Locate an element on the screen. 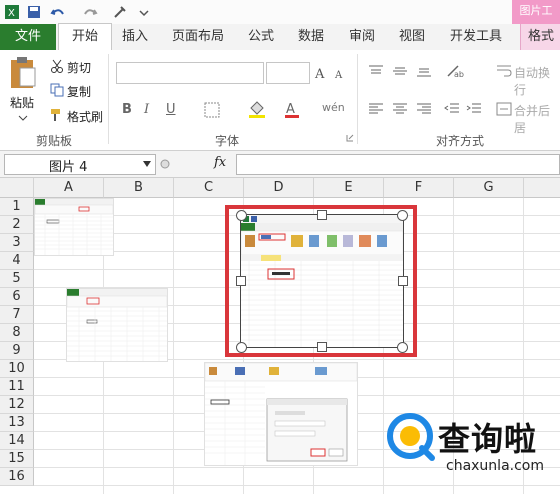  merge-center-button: 合并后居 is located at coordinates (537, 119).